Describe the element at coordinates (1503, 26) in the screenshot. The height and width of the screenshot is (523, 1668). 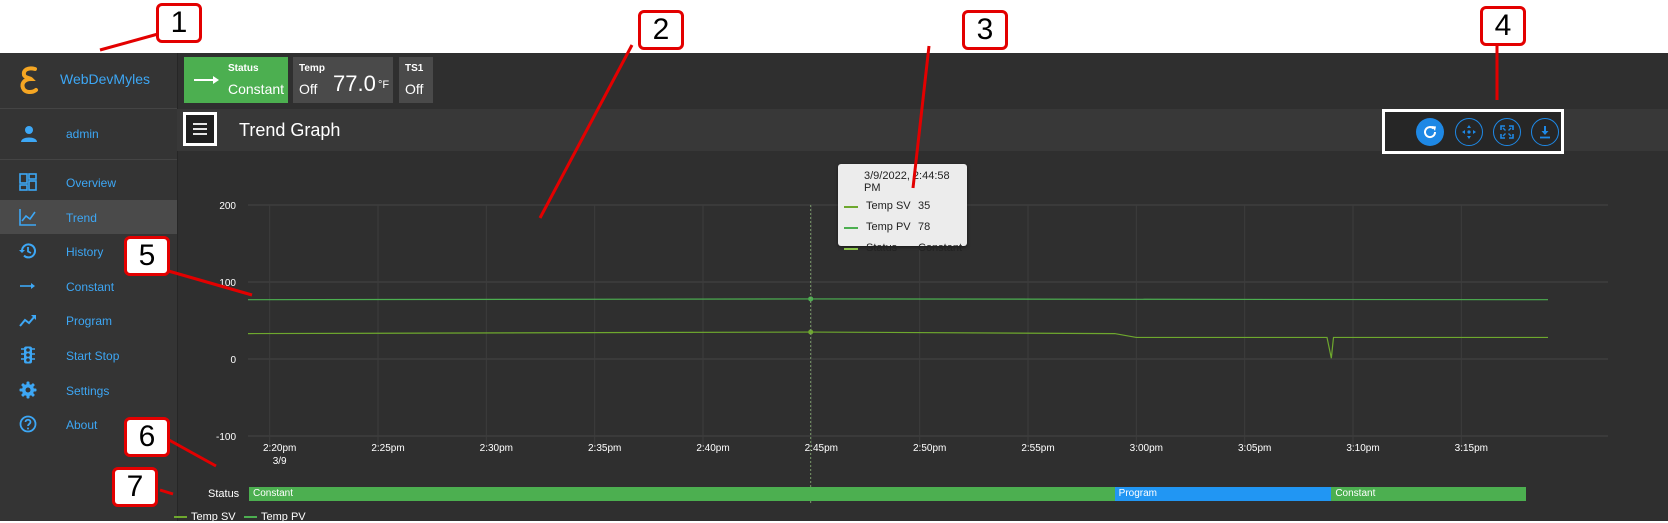
I see `annotation-4: 4` at that location.